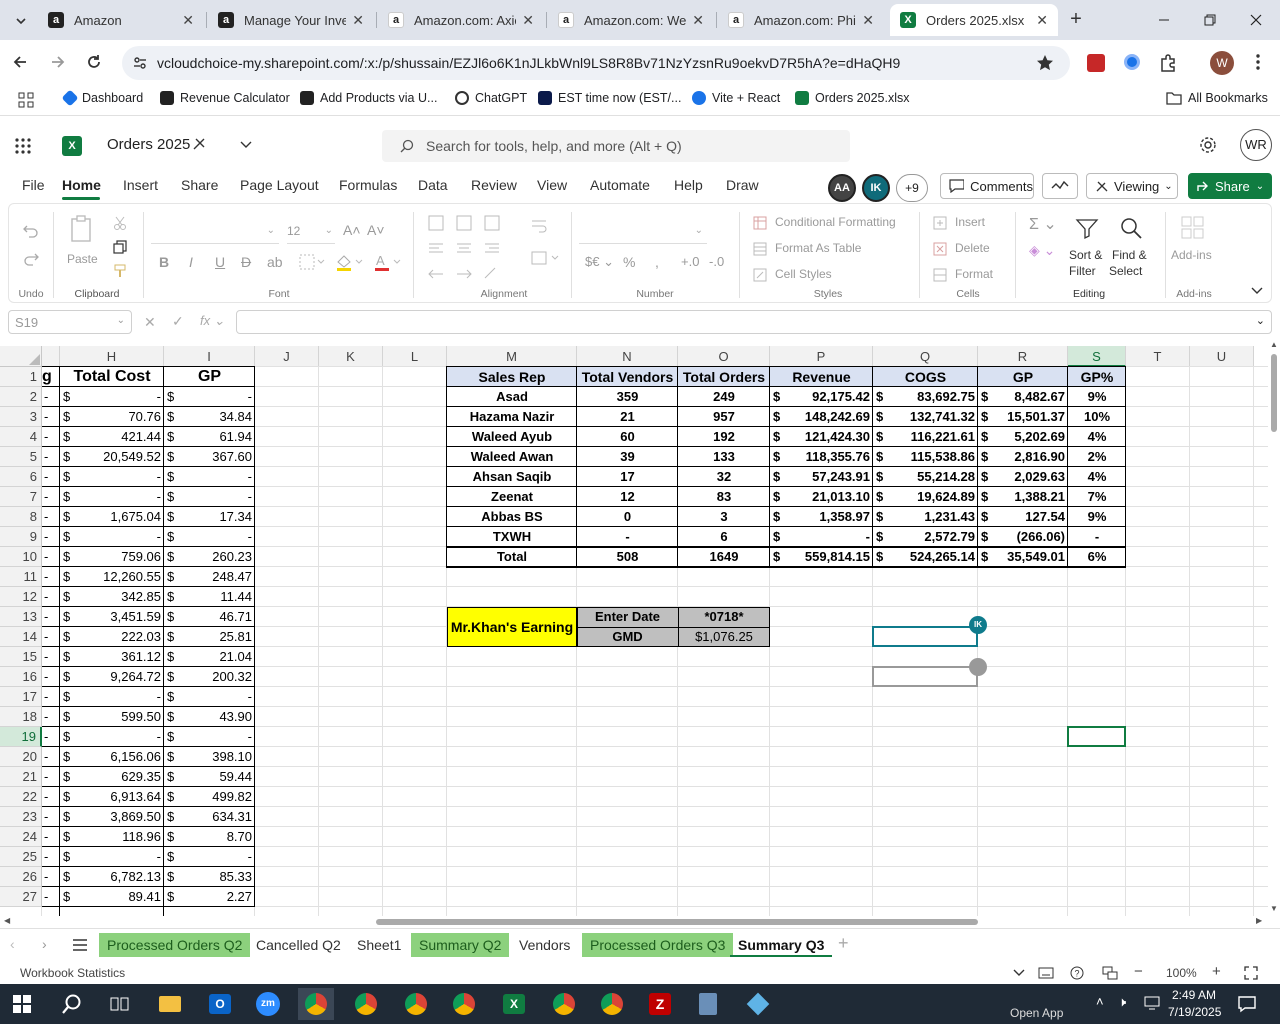  What do you see at coordinates (112, 877) in the screenshot?
I see `cell-total-cost: 6,782.13` at bounding box center [112, 877].